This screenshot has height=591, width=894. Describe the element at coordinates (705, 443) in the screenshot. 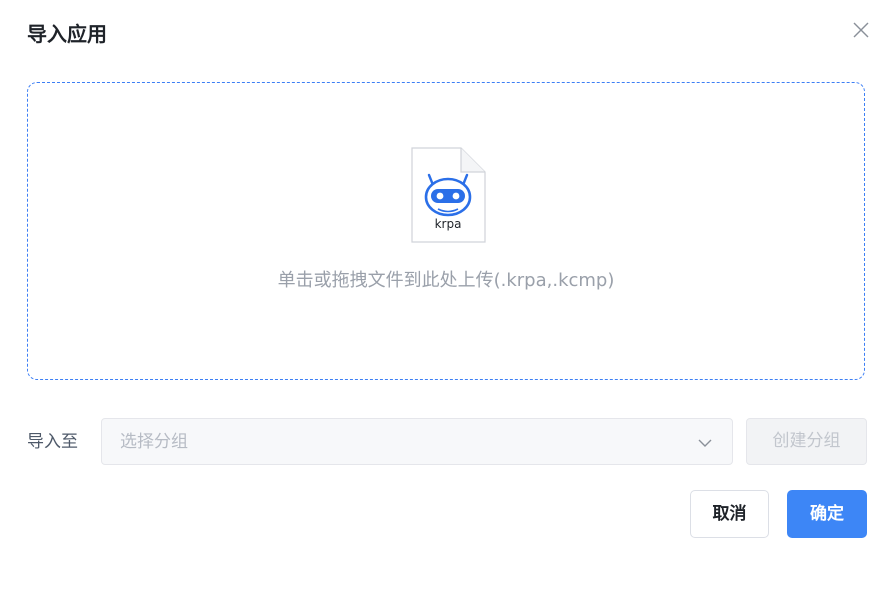

I see `chevron-down-icon` at that location.